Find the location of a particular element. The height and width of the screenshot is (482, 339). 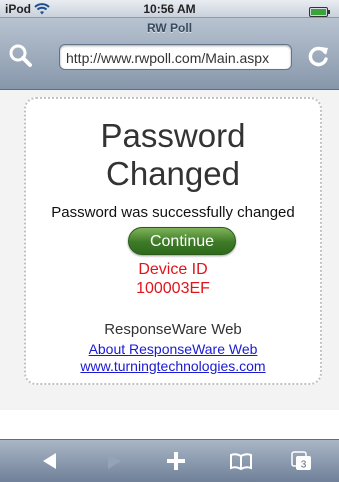

continue-button: Continue is located at coordinates (182, 241).